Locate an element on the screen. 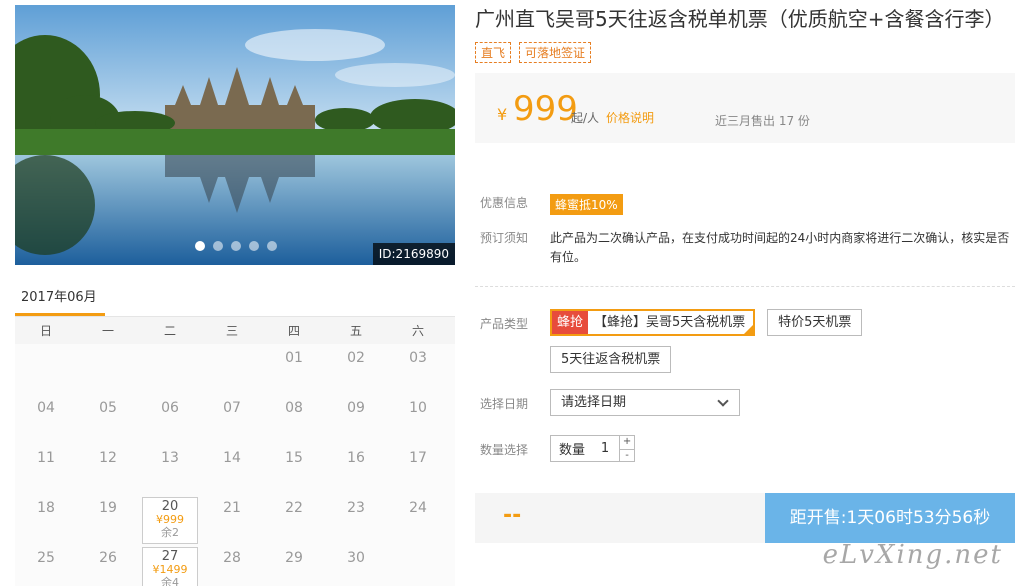  day-number: 27 is located at coordinates (170, 556).